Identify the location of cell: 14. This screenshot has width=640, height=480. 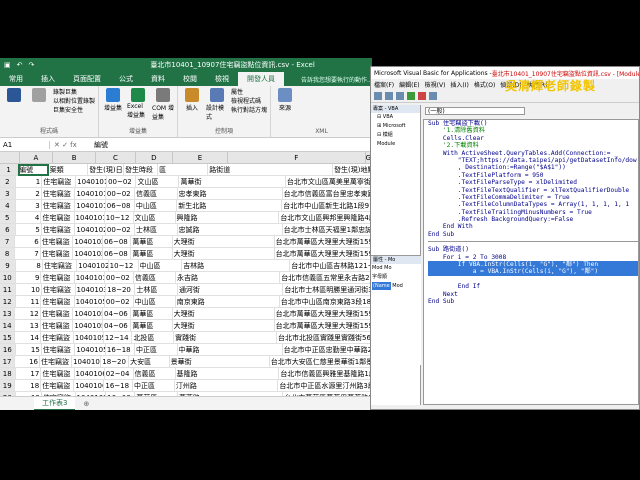
(28, 338).